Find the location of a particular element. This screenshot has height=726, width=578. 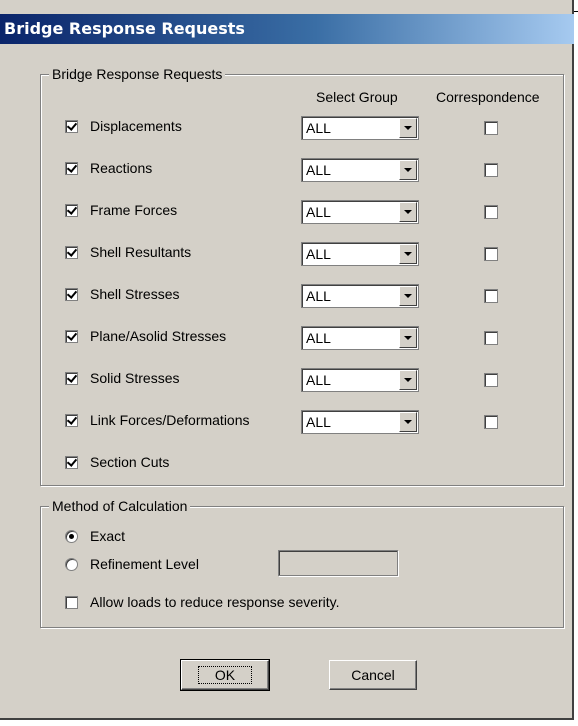

cancel-button: Cancel is located at coordinates (373, 675).